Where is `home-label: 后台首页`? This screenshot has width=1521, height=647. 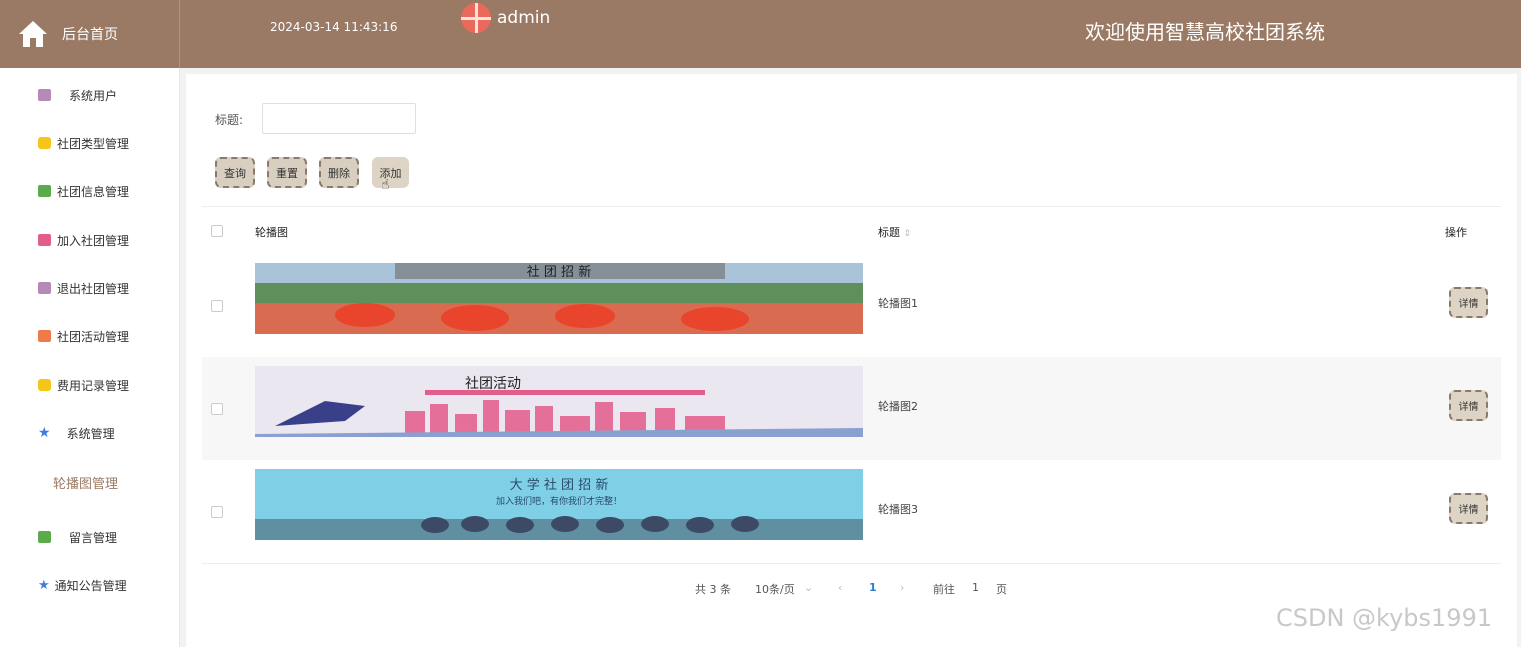 home-label: 后台首页 is located at coordinates (90, 35).